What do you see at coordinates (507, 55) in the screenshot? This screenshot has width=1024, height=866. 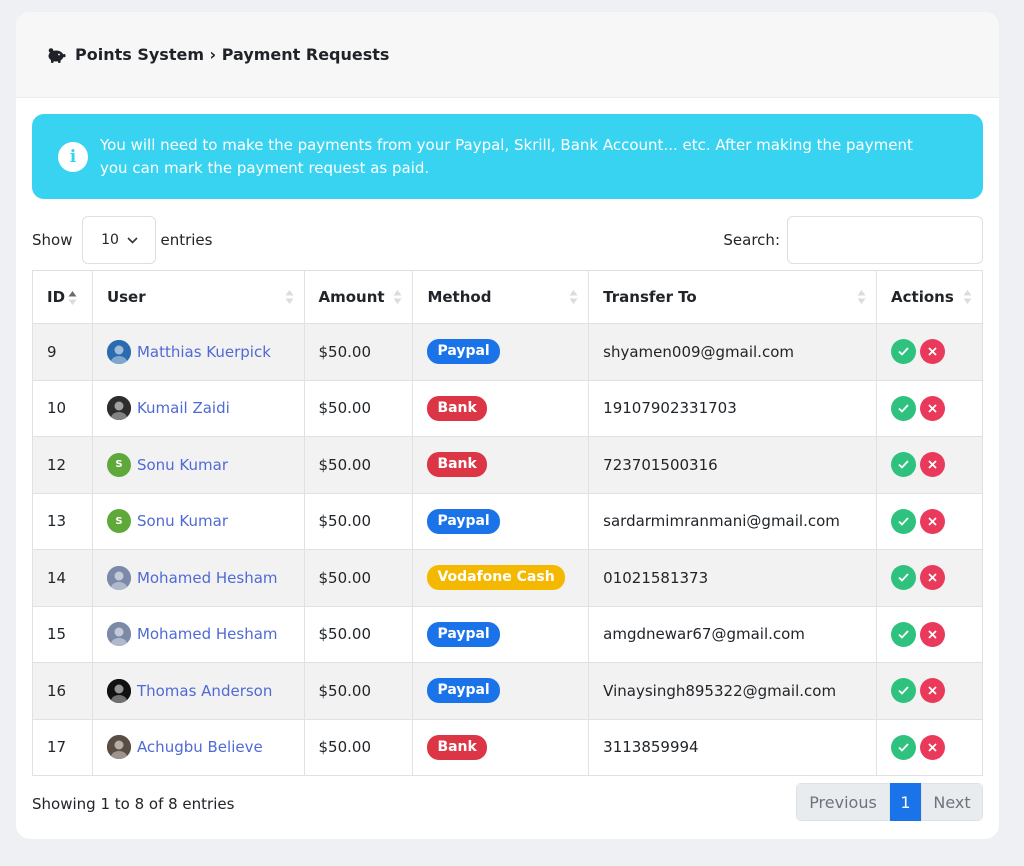 I see `card-header: Points System › Payment Requests` at bounding box center [507, 55].